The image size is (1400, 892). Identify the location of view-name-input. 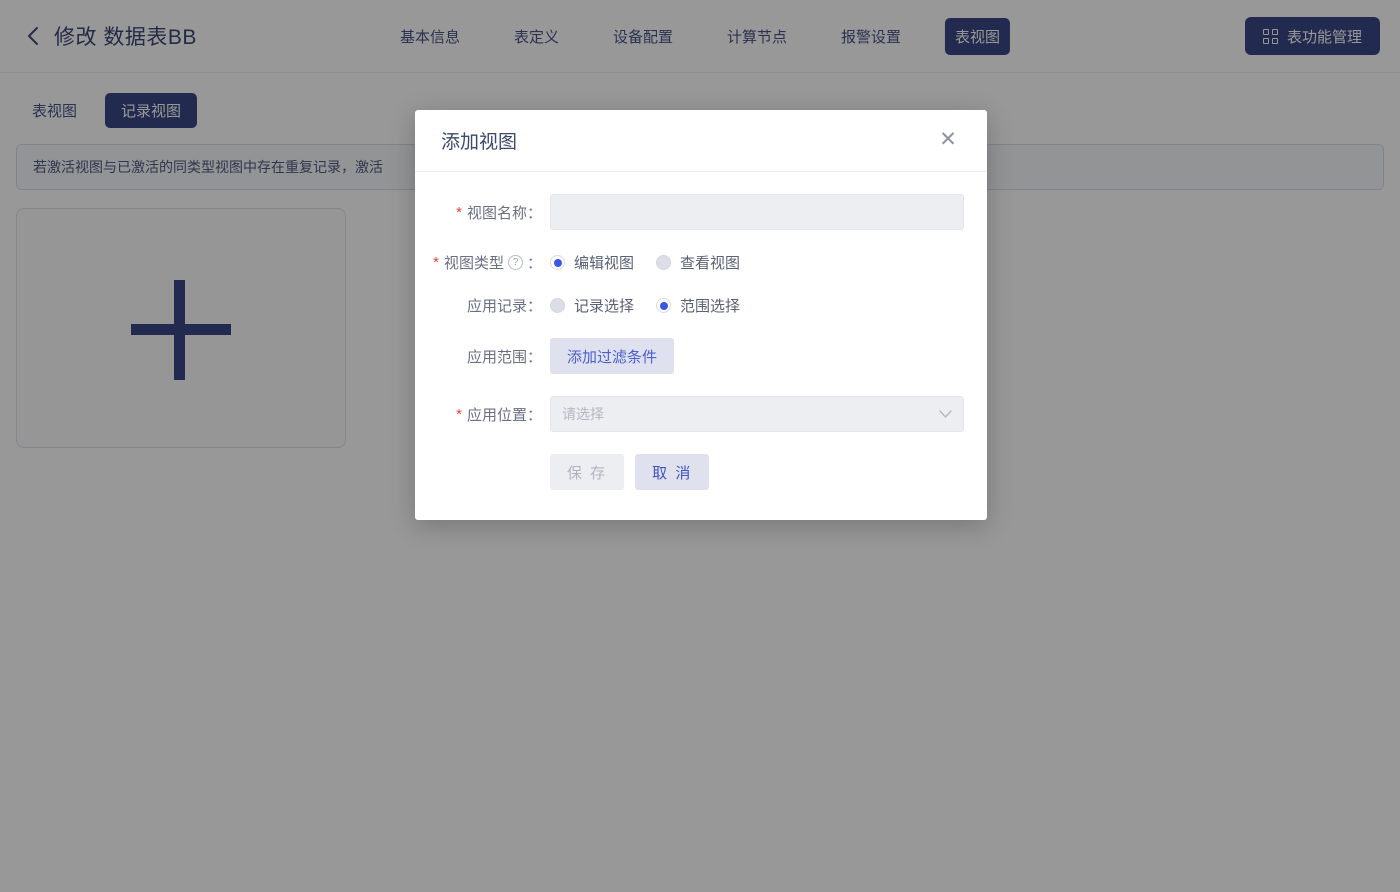
(757, 212).